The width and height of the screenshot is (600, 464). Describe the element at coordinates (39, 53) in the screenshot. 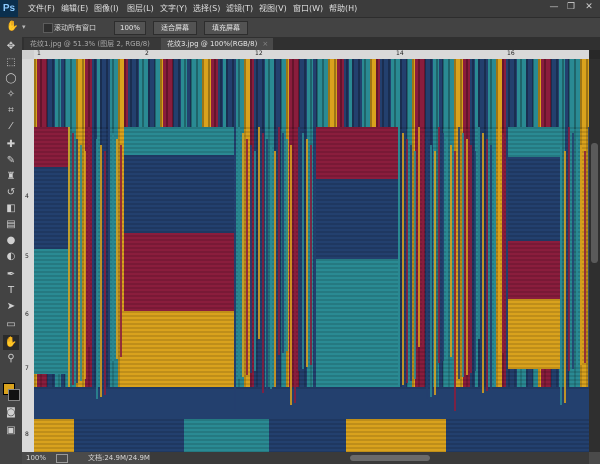

I see `ruler-label: 1` at that location.